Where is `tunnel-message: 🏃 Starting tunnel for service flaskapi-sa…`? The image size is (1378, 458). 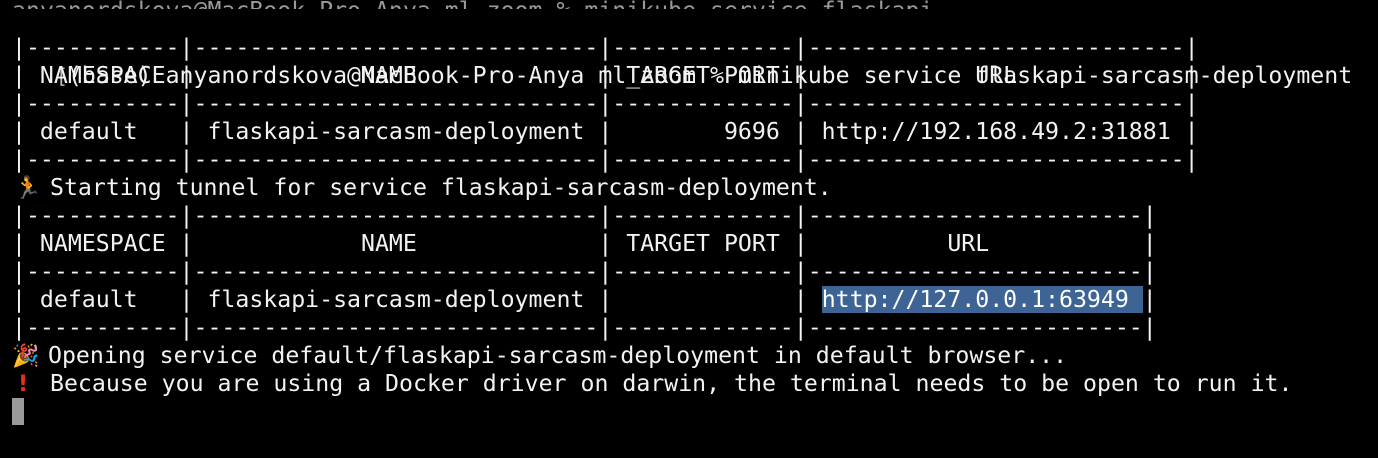 tunnel-message: 🏃 Starting tunnel for service flaskapi-sa… is located at coordinates (689, 188).